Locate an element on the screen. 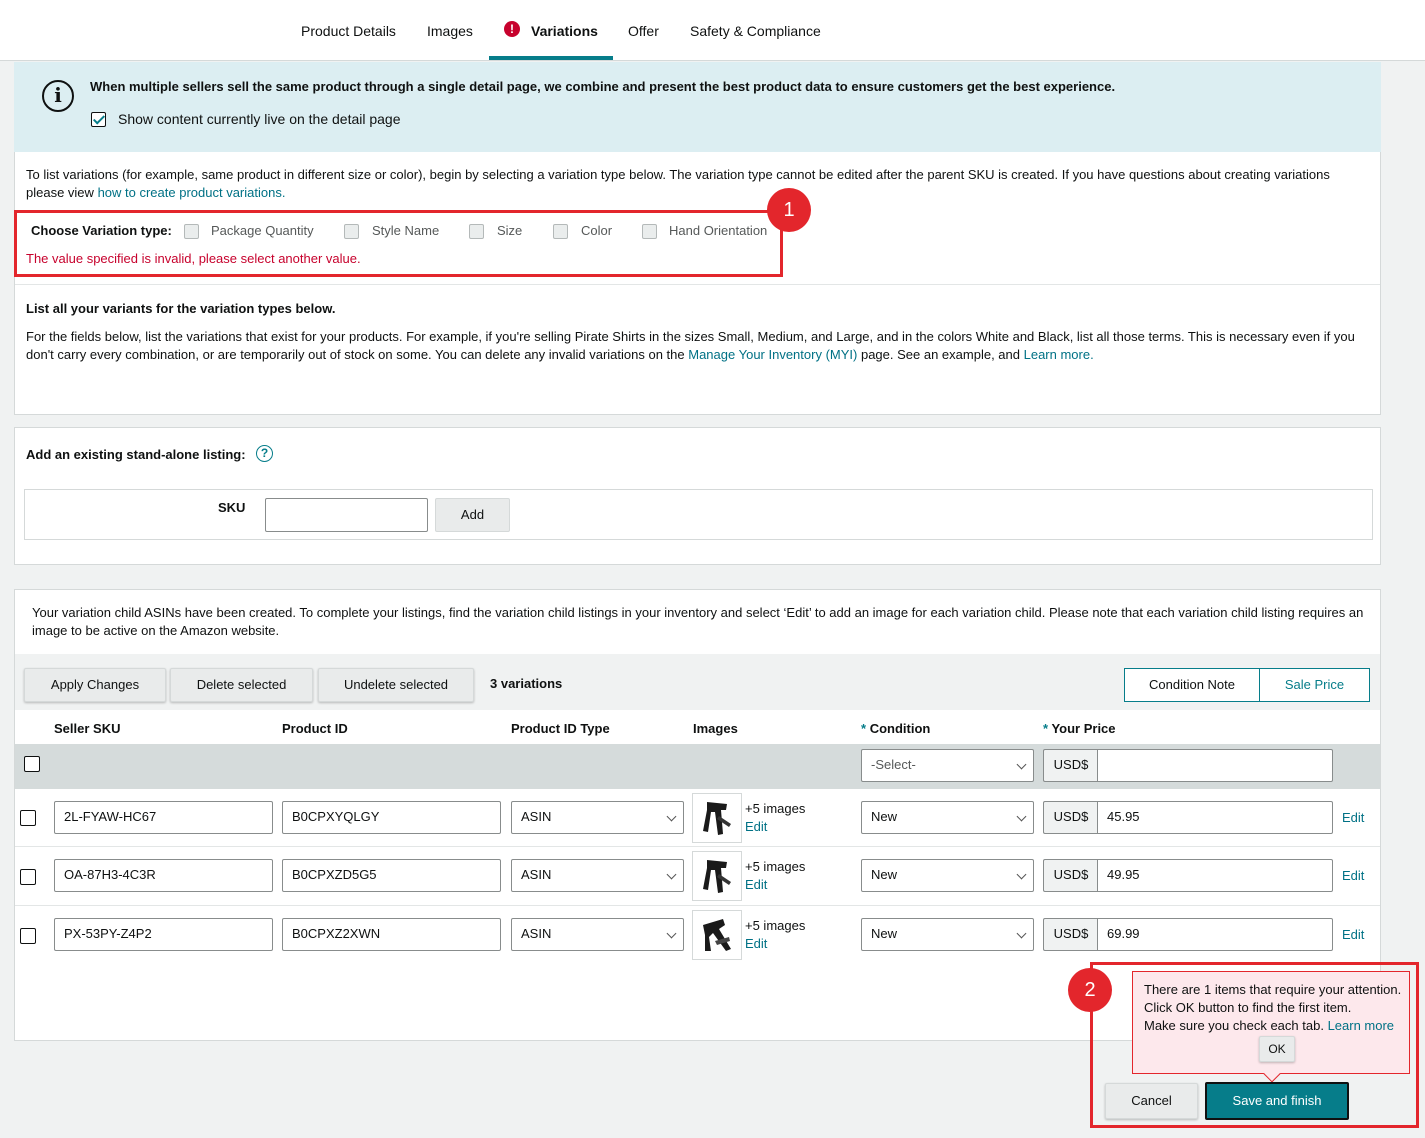  select-all-checkbox is located at coordinates (32, 764).